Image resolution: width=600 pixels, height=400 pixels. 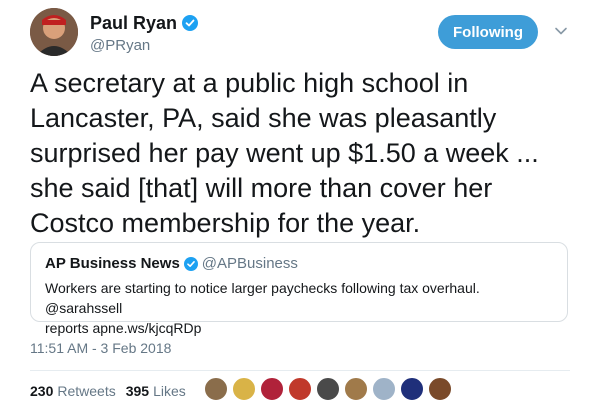 I want to click on author-name-row: Paul Ryan, so click(x=144, y=23).